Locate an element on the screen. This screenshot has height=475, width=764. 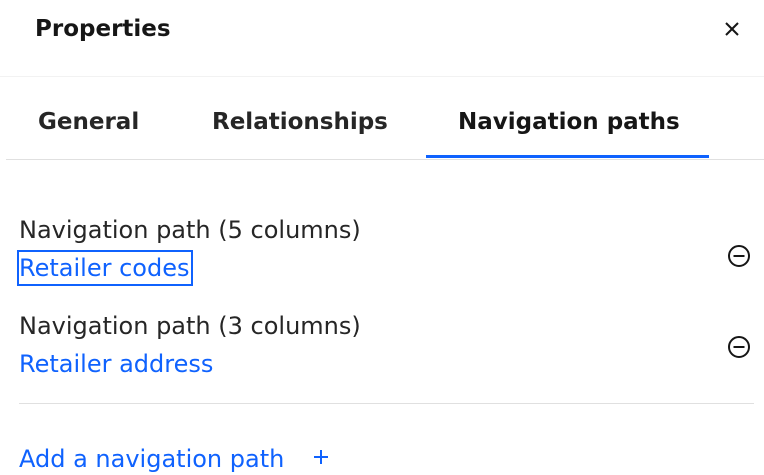
tabs-divider is located at coordinates (385, 159).